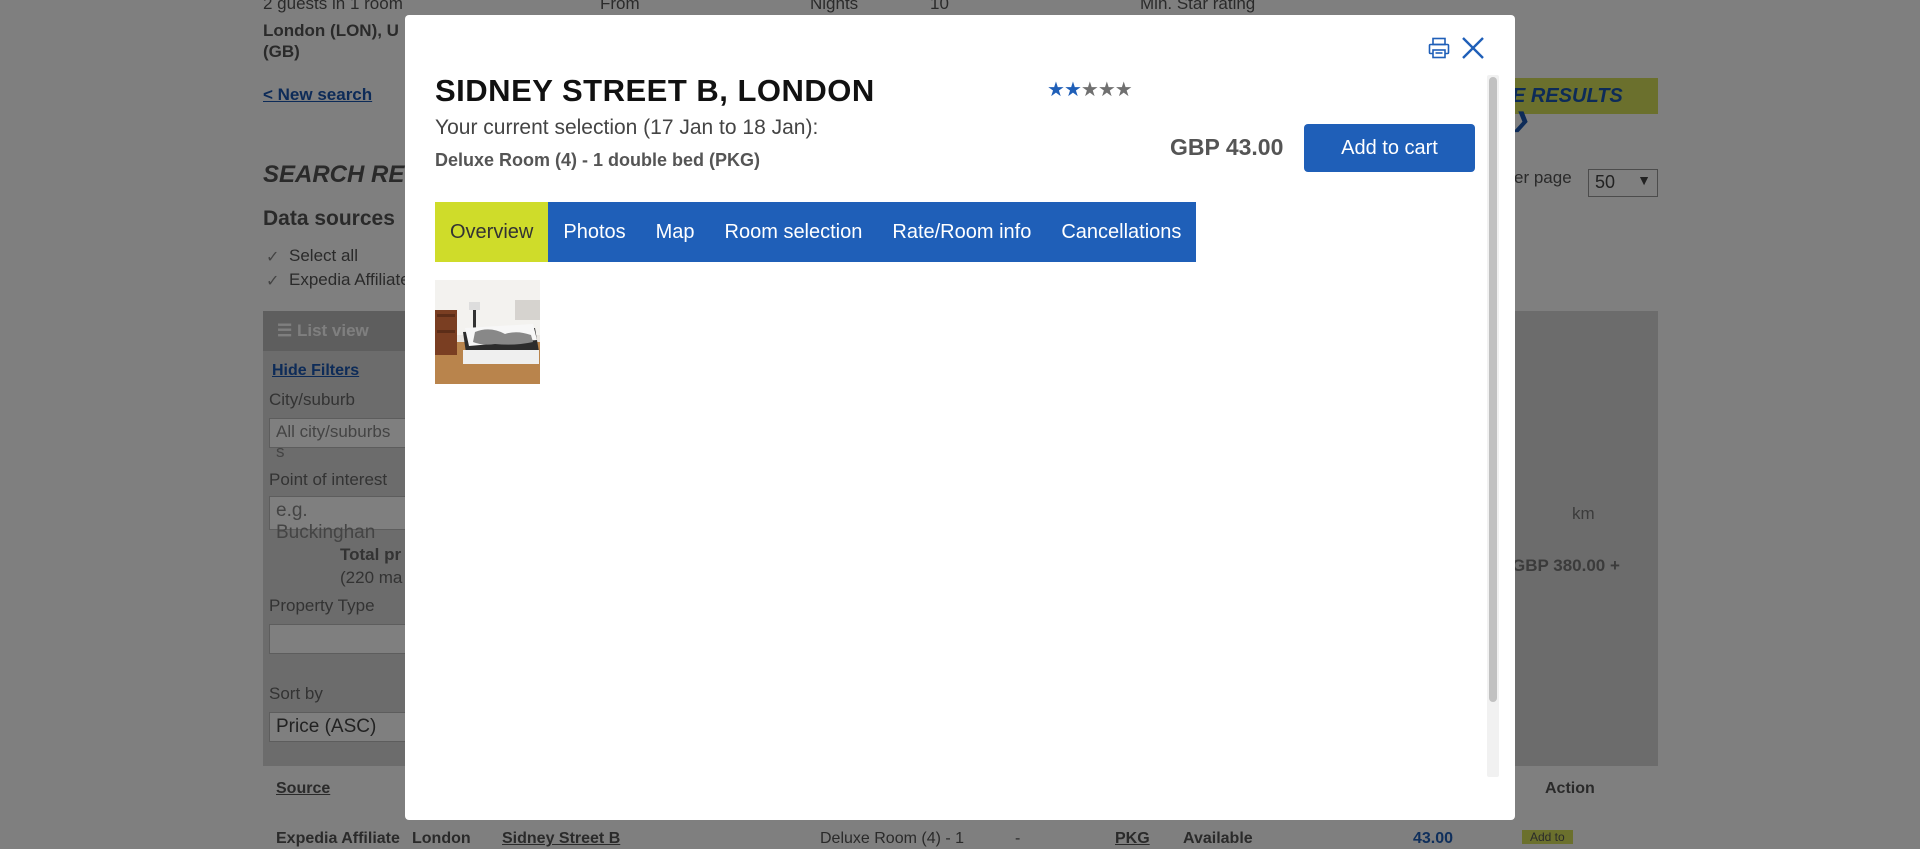  Describe the element at coordinates (1473, 48) in the screenshot. I see `close-icon` at that location.